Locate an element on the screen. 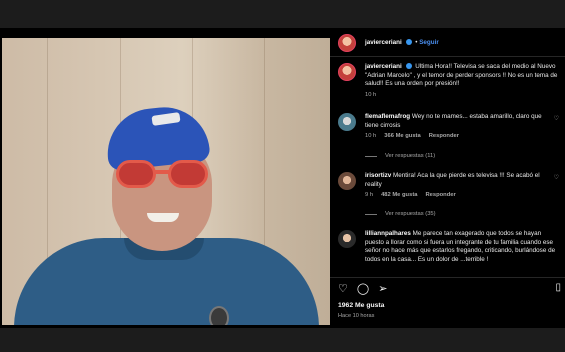  comment-username: irisortizv is located at coordinates (378, 175).